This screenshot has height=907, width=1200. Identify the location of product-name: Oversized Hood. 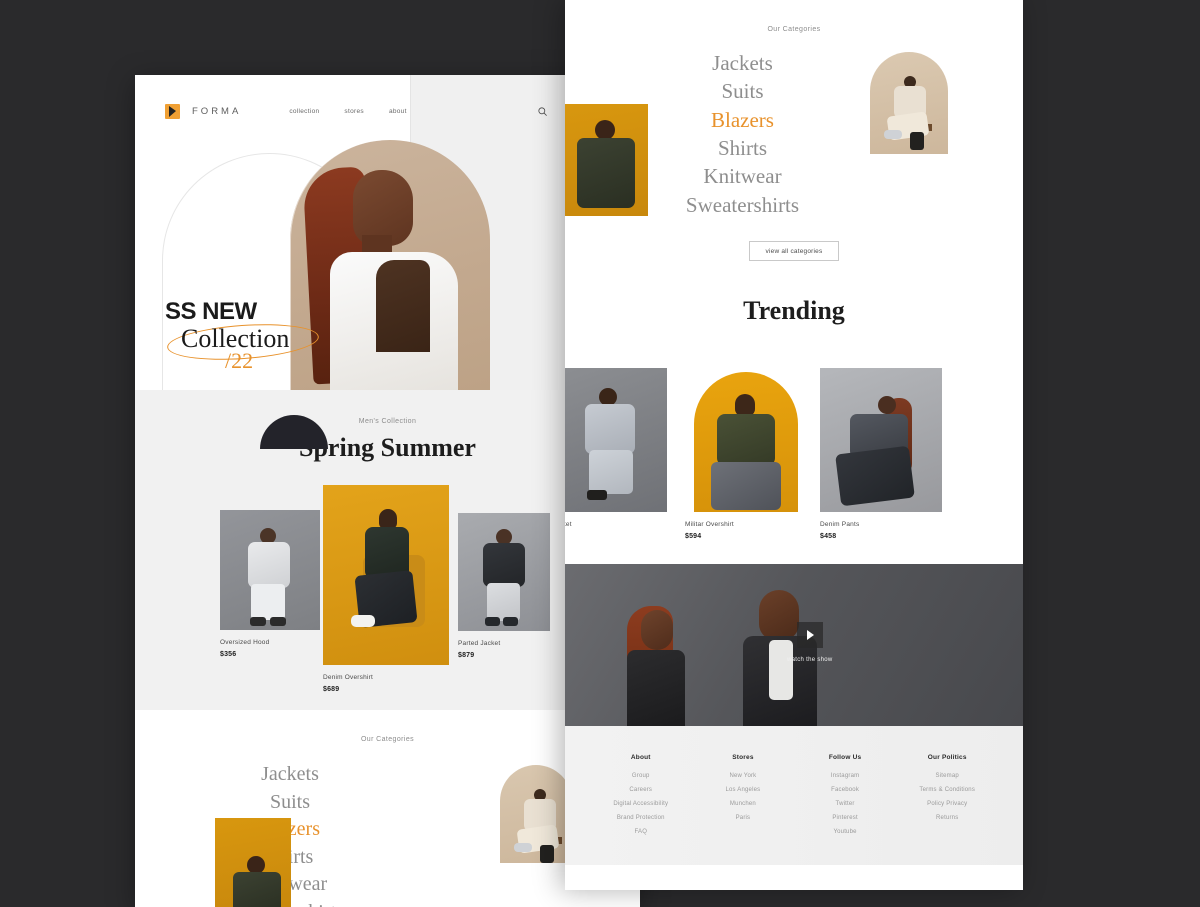
(245, 642).